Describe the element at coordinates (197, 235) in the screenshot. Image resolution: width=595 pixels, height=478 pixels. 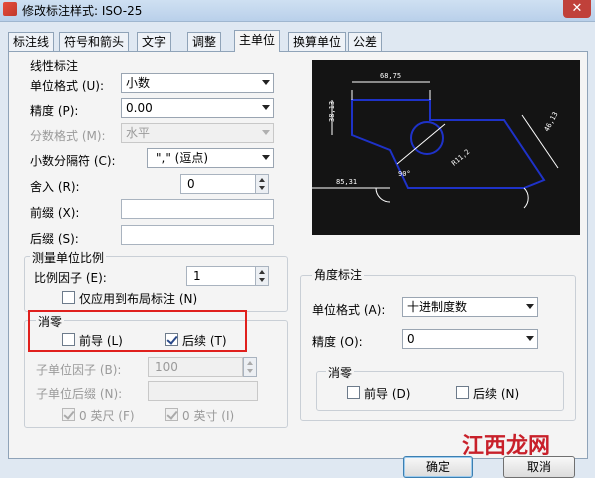
I see `suffix-input` at that location.